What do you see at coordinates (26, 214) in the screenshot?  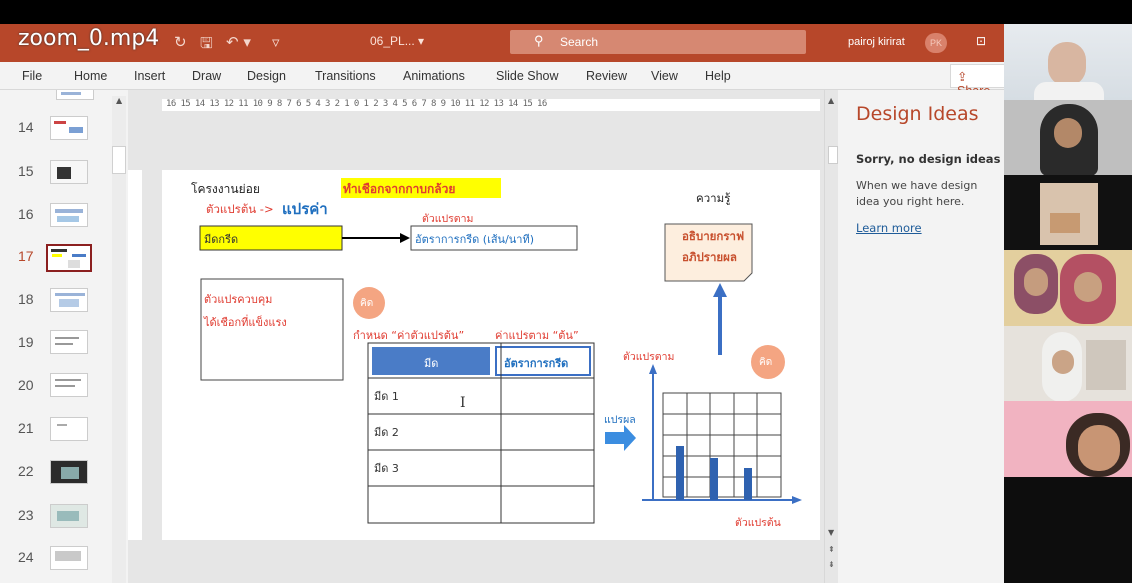 I see `slide-number: 16` at bounding box center [26, 214].